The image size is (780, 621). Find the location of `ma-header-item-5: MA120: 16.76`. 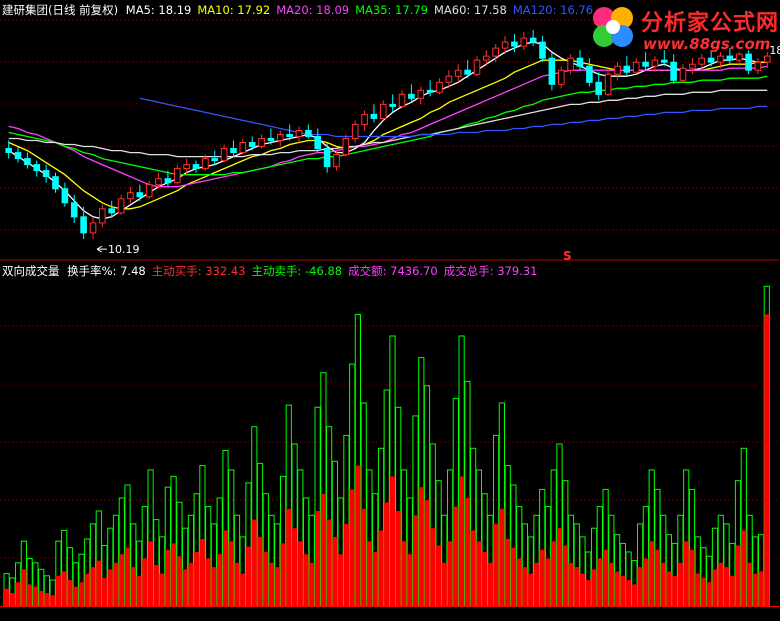

ma-header-item-5: MA120: 16.76 is located at coordinates (553, 10).